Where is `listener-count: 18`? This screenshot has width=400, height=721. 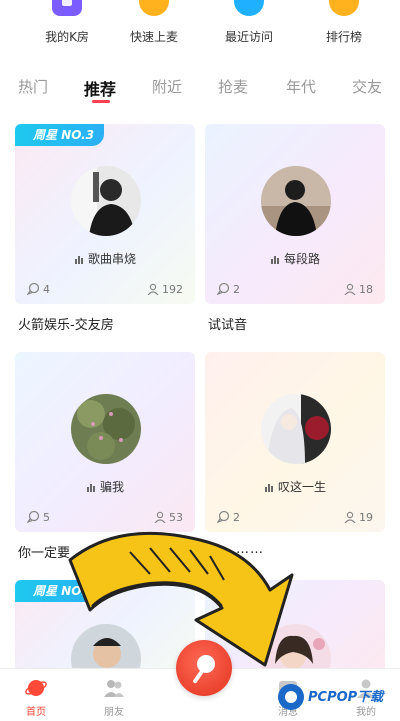
listener-count: 18 is located at coordinates (358, 289).